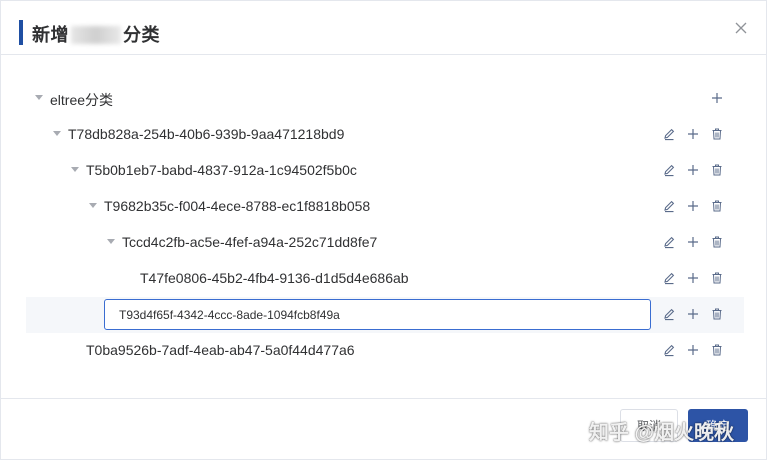 Image resolution: width=769 pixels, height=462 pixels. I want to click on tree-node-label: Tccd4c2fb-ac5e-4fef-a94a-252c71dd8fe7, so click(250, 242).